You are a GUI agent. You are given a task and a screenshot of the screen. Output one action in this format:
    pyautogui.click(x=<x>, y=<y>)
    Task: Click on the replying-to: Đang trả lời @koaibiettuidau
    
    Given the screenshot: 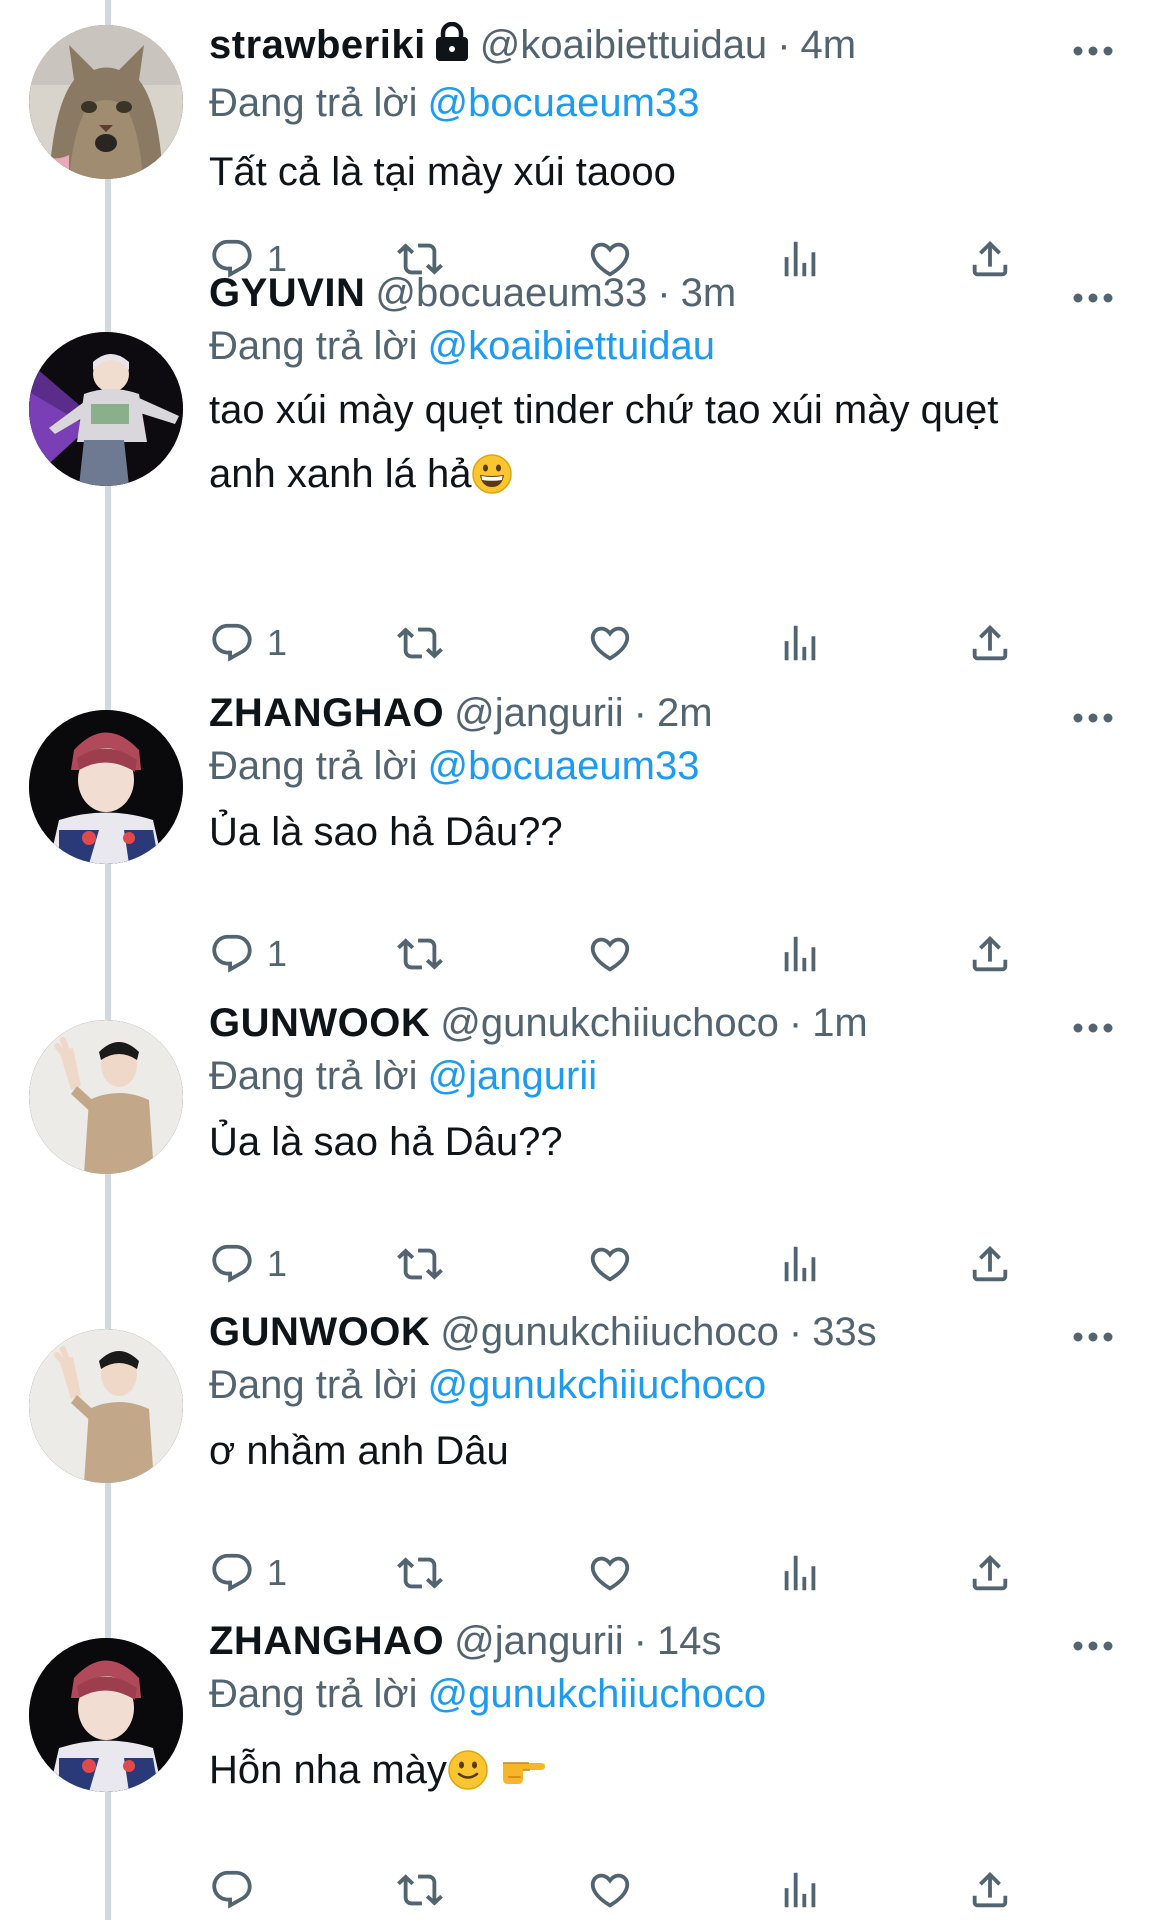 What is the action you would take?
    pyautogui.click(x=462, y=346)
    